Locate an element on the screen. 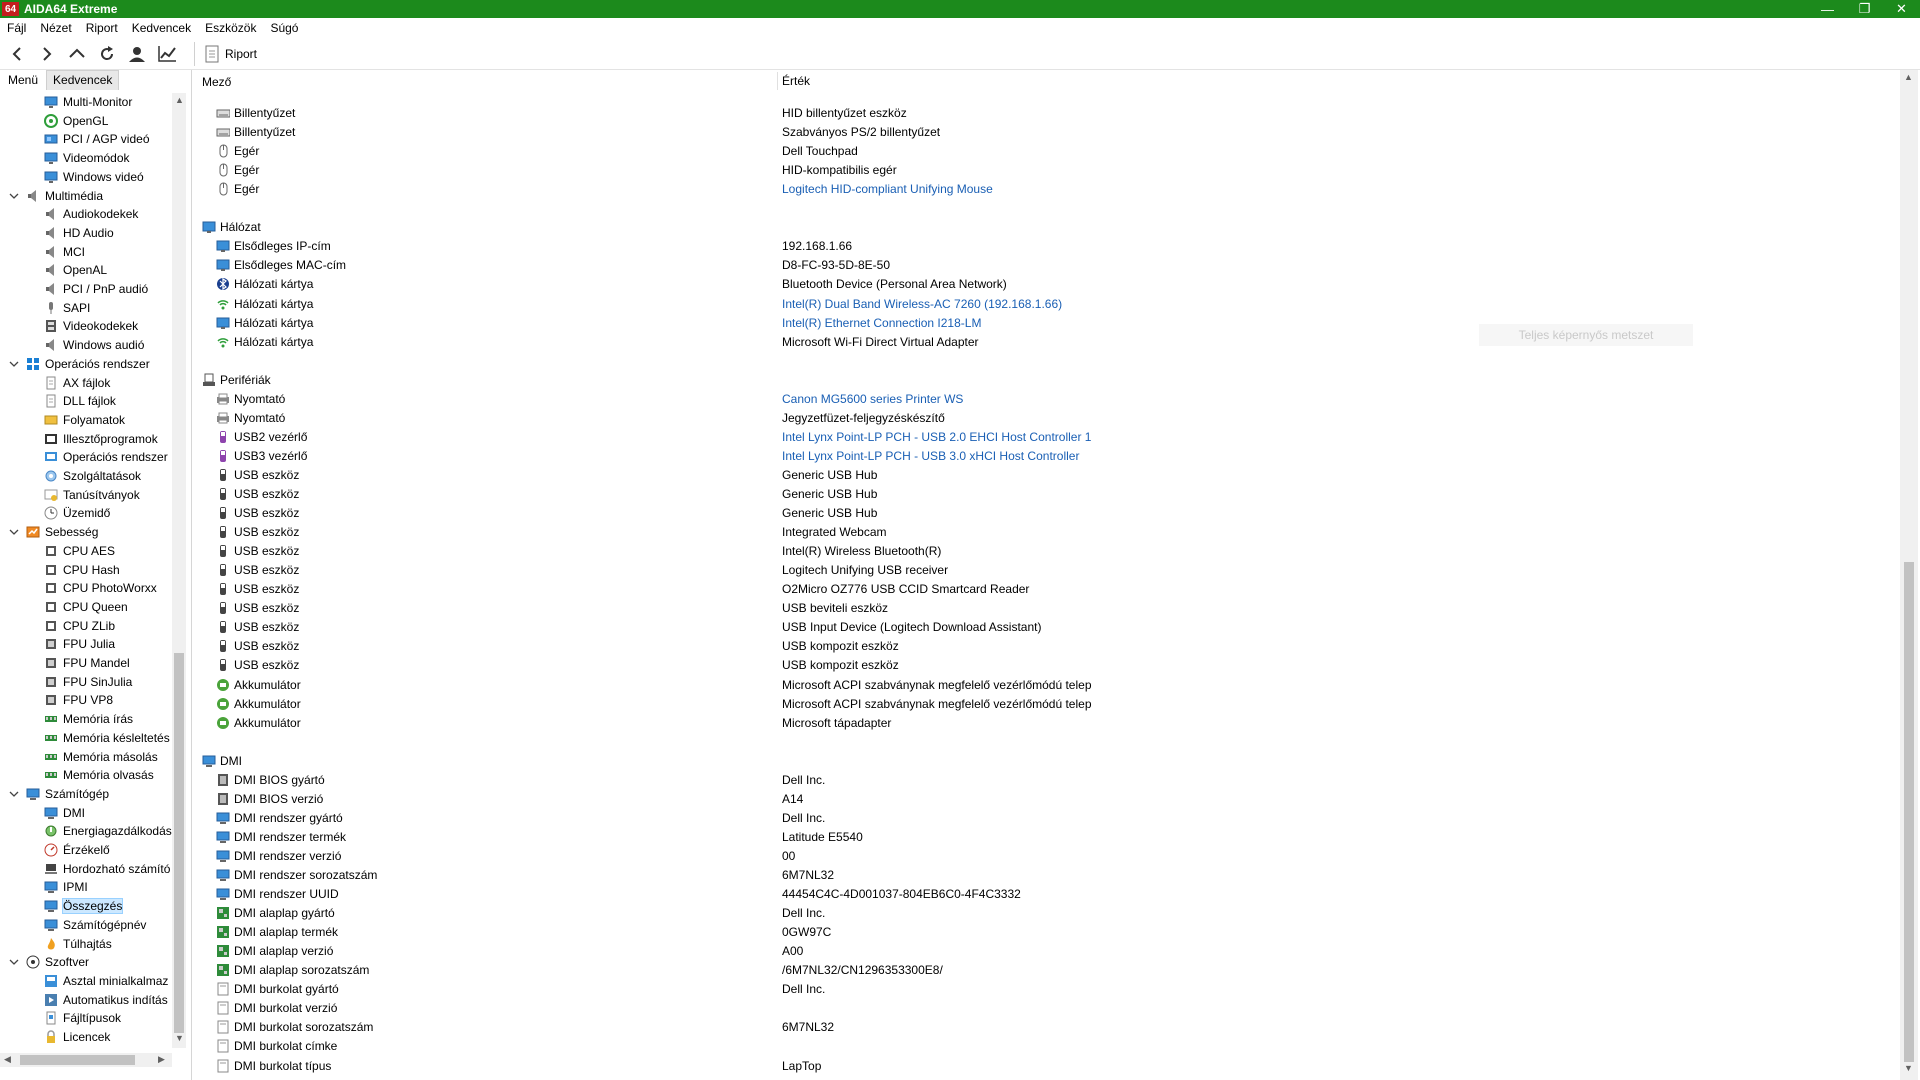 This screenshot has height=1080, width=1920. tree-item: DLL fájlok is located at coordinates (80, 401).